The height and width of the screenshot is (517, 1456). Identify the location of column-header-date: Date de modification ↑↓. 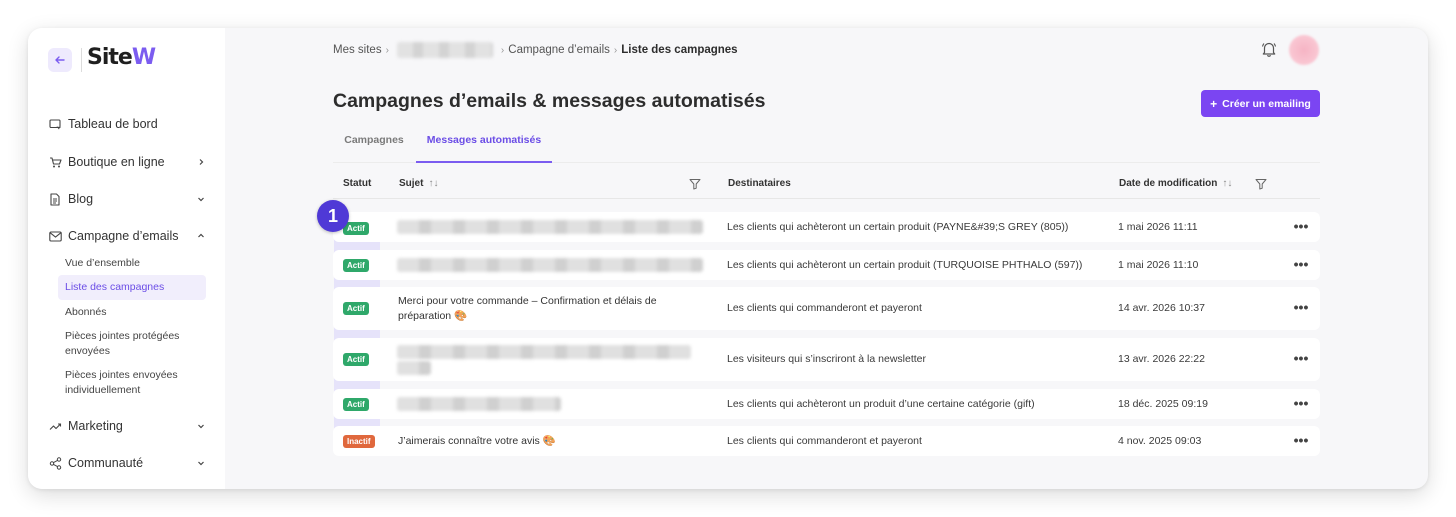
(1175, 183).